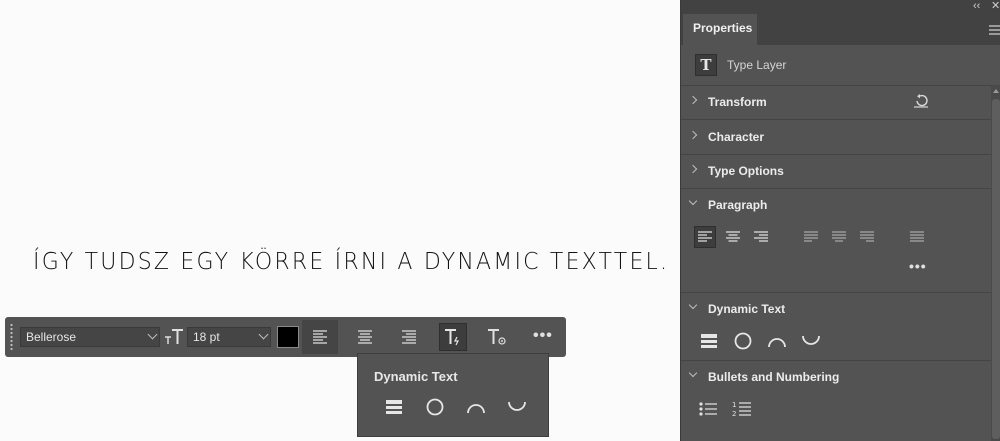 Image resolution: width=1000 pixels, height=441 pixels. What do you see at coordinates (996, 269) in the screenshot?
I see `scroll-thumb` at bounding box center [996, 269].